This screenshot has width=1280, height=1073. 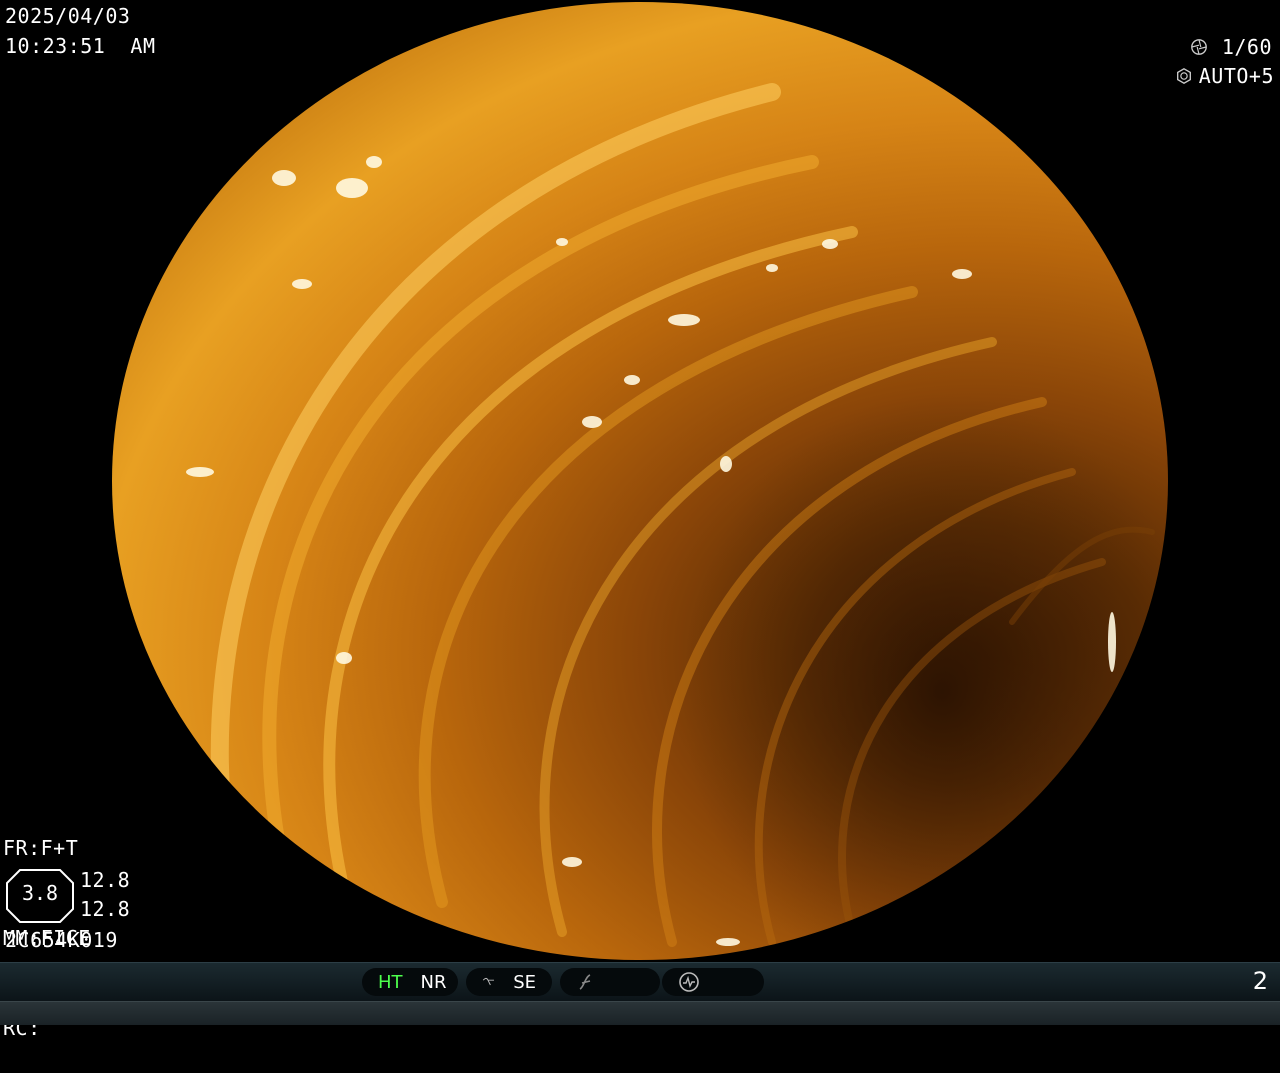 I want to click on shutter-speed-value: 1/60, so click(x=1246, y=47).